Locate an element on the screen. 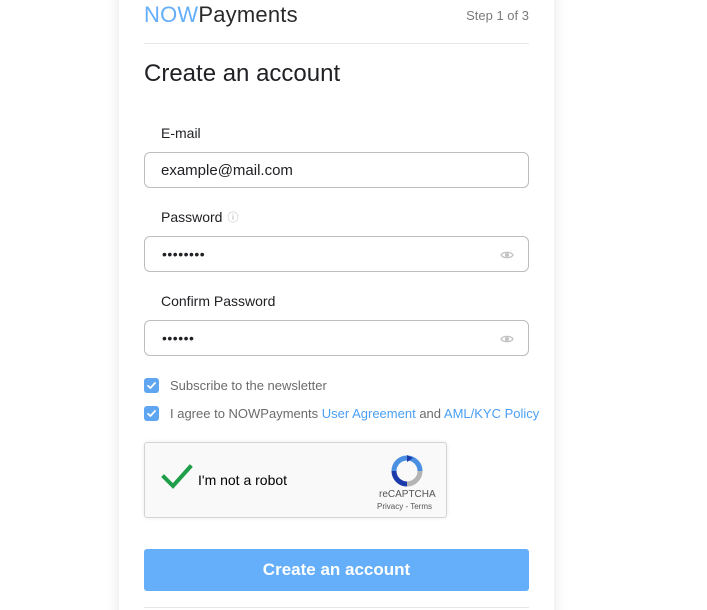 The height and width of the screenshot is (610, 707). nowpayments-logo: NOWPayments is located at coordinates (221, 15).